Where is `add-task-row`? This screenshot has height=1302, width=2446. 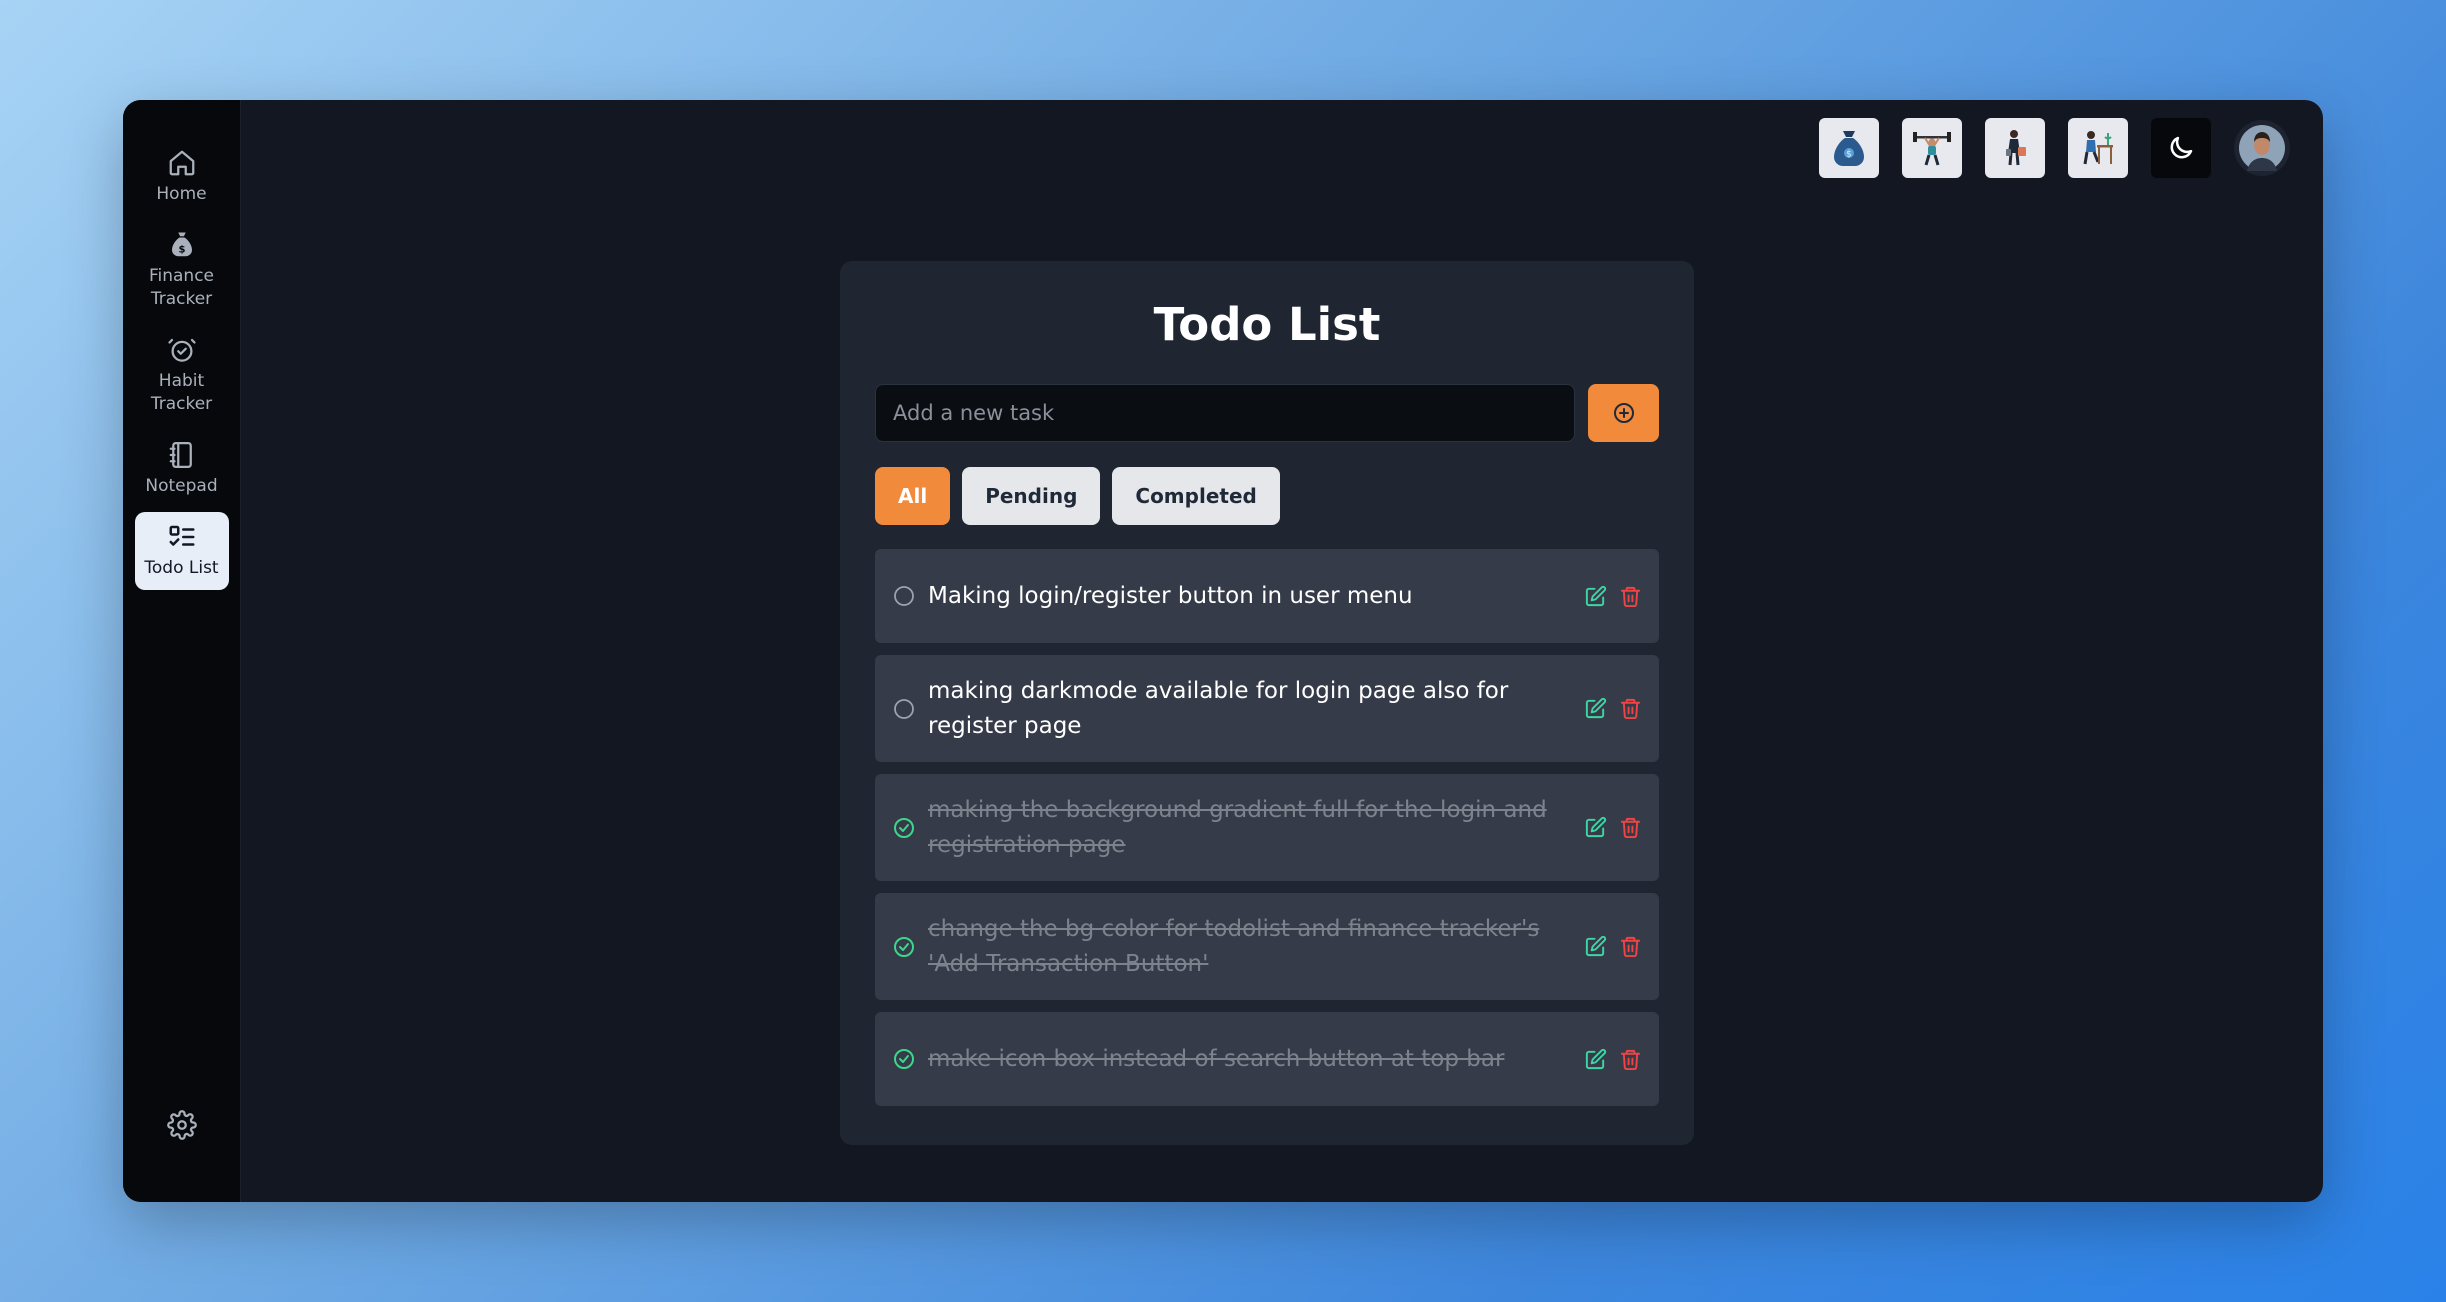
add-task-row is located at coordinates (1267, 413).